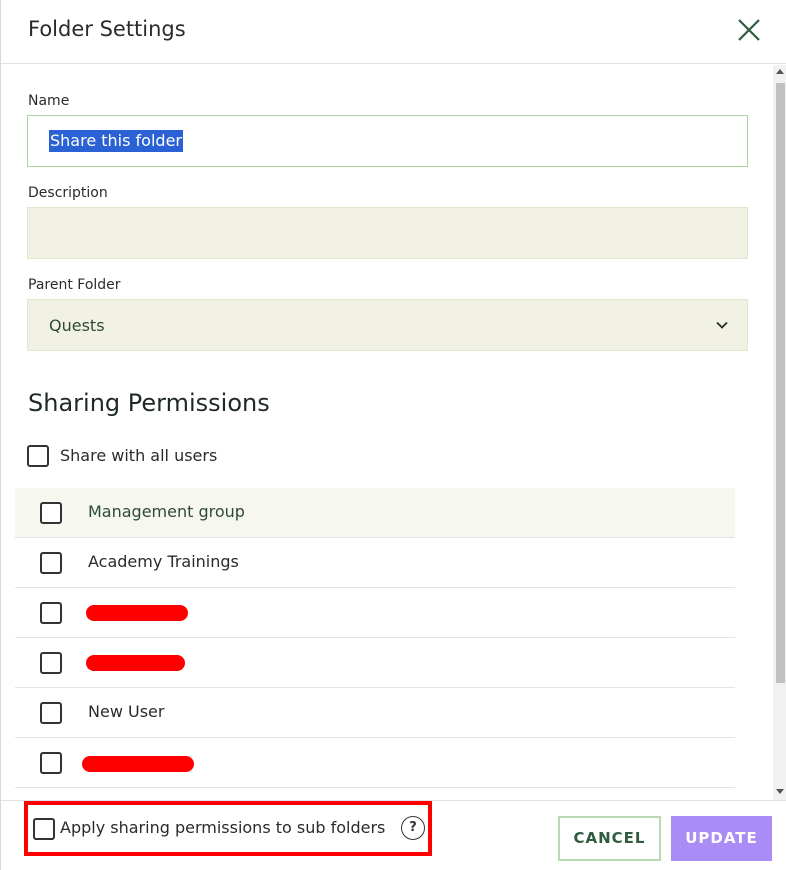  Describe the element at coordinates (38, 456) in the screenshot. I see `share-all-checkbox` at that location.